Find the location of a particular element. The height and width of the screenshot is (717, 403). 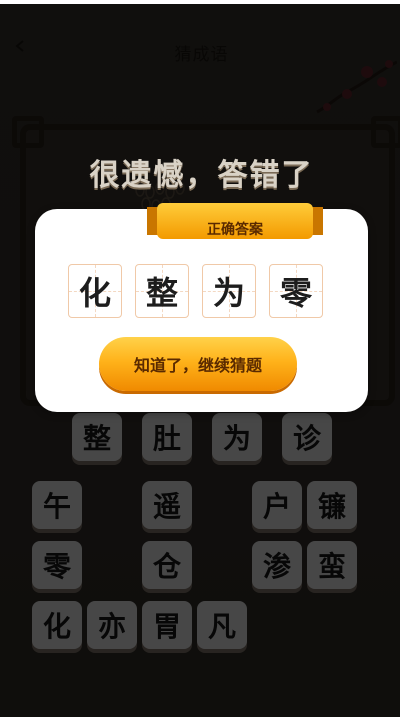

char-tile: 遥 is located at coordinates (167, 505).